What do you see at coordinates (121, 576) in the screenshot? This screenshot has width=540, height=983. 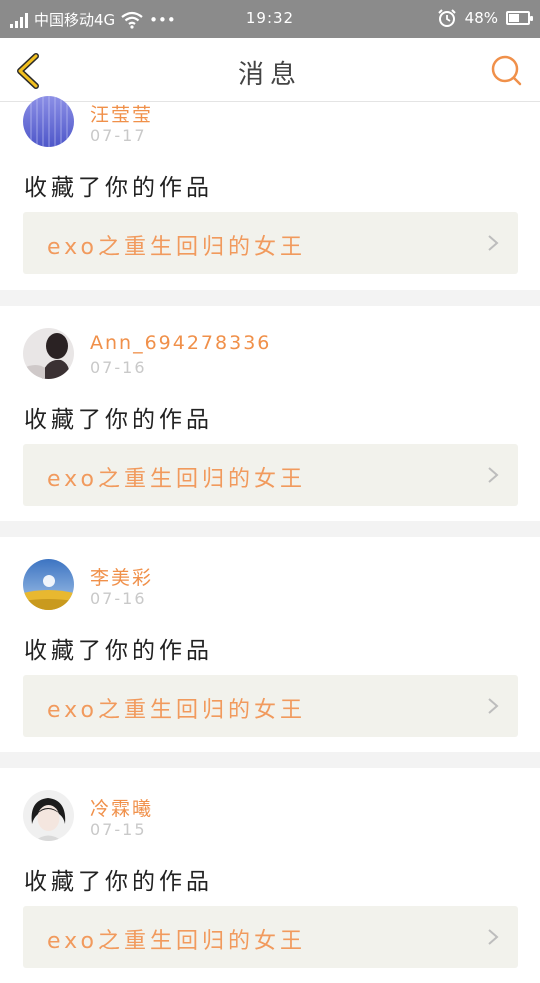 I see `username: 李美彩` at bounding box center [121, 576].